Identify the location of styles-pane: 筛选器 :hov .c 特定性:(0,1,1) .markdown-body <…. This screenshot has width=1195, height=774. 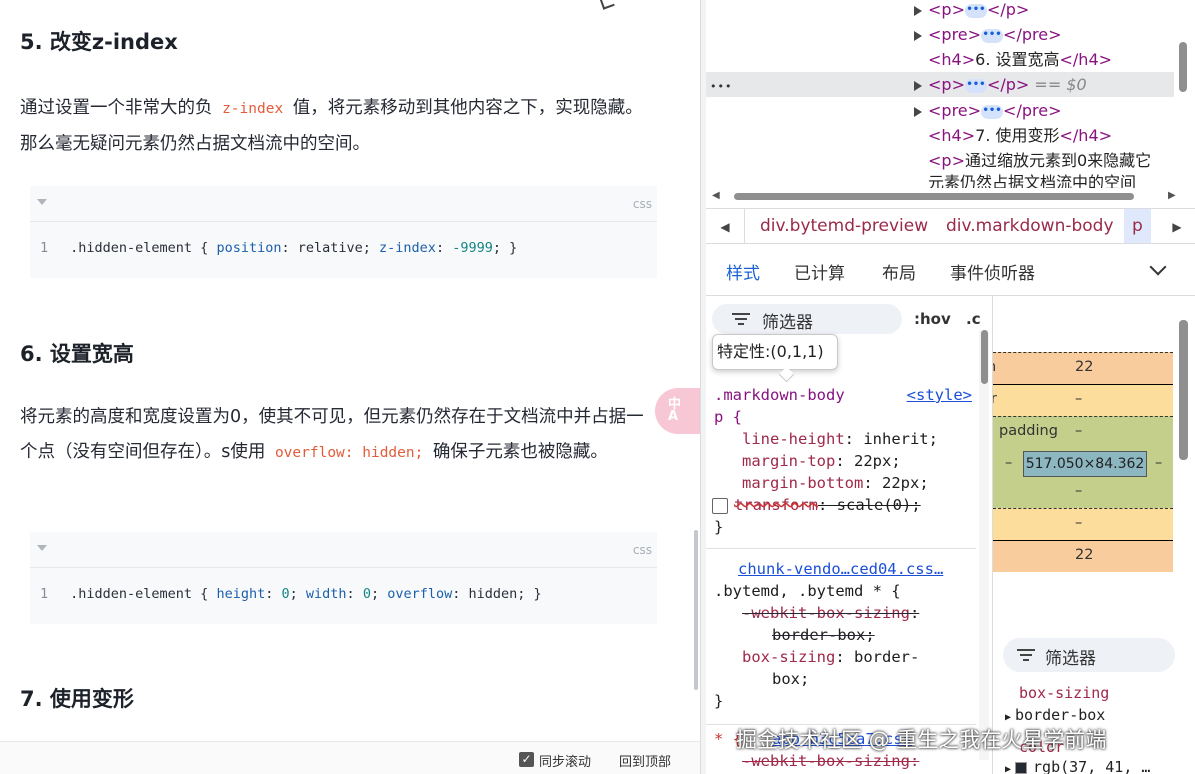
(849, 535).